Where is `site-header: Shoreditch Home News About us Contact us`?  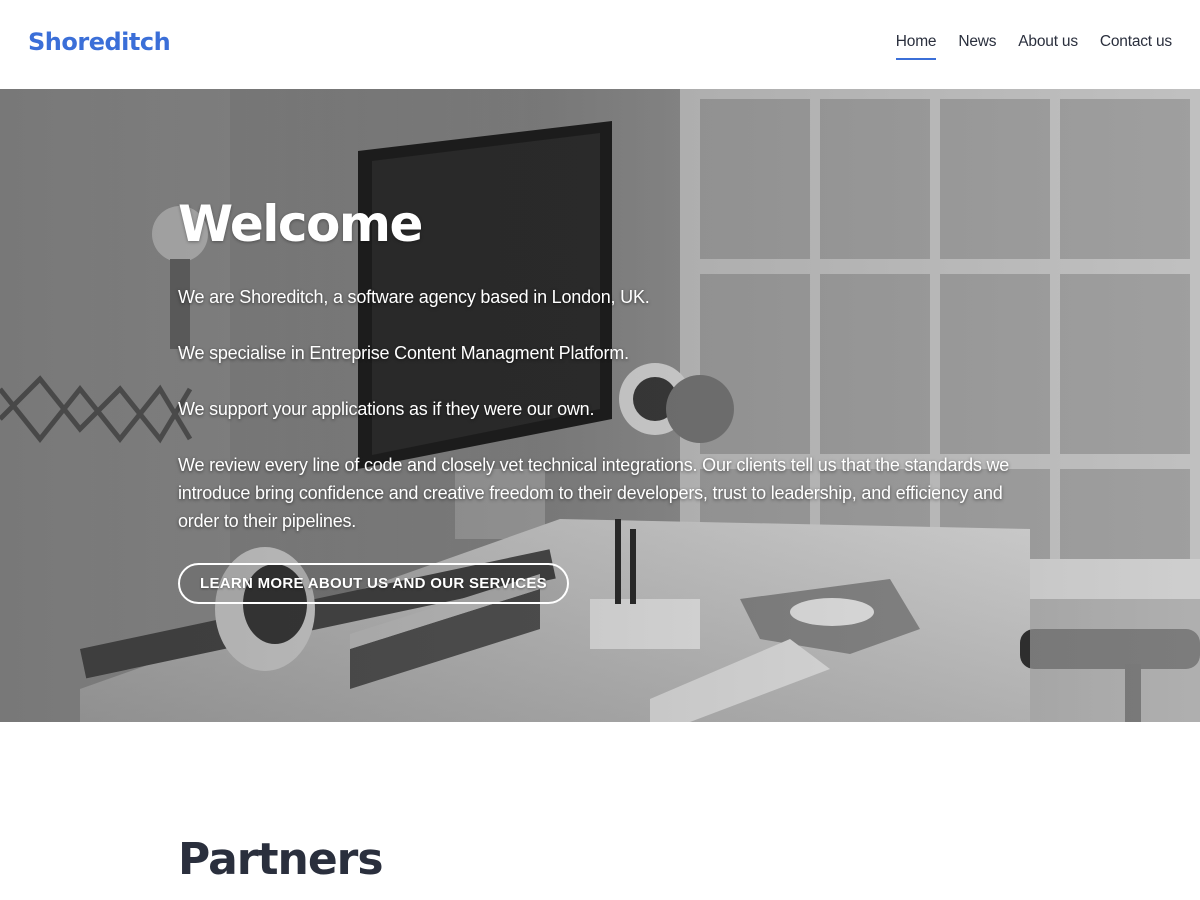
site-header: Shoreditch Home News About us Contact us is located at coordinates (600, 44).